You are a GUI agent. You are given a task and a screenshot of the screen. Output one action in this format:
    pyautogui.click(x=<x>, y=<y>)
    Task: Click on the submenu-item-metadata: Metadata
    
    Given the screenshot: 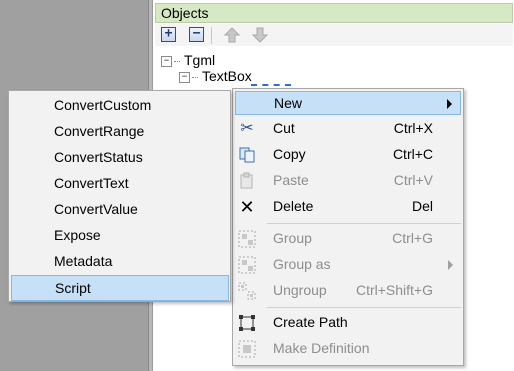 What is the action you would take?
    pyautogui.click(x=120, y=262)
    